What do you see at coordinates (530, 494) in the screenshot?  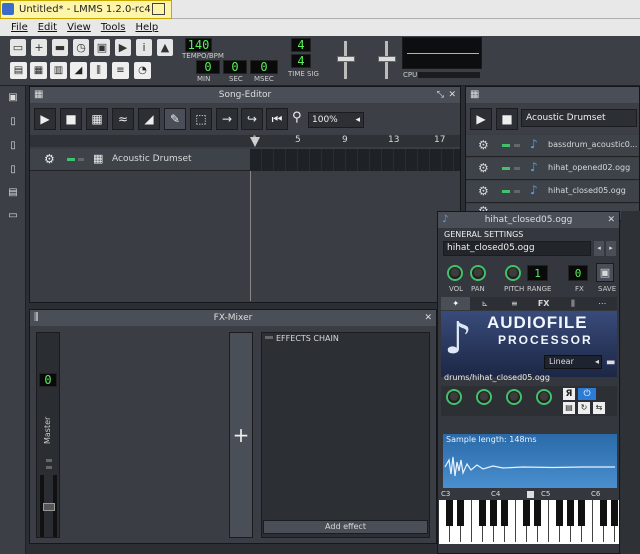 I see `base-note-marker` at bounding box center [530, 494].